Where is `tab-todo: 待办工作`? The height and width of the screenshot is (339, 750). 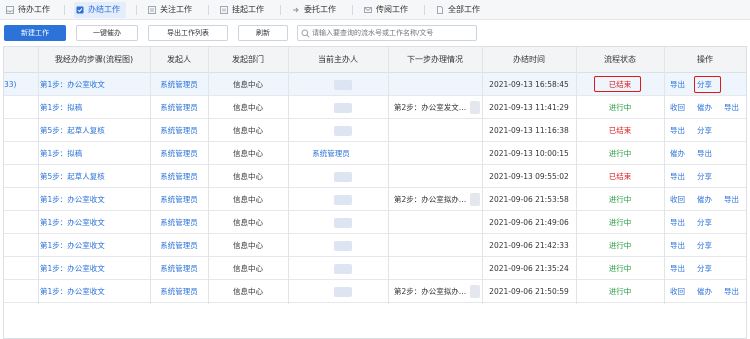
tab-todo: 待办工作 is located at coordinates (27, 10).